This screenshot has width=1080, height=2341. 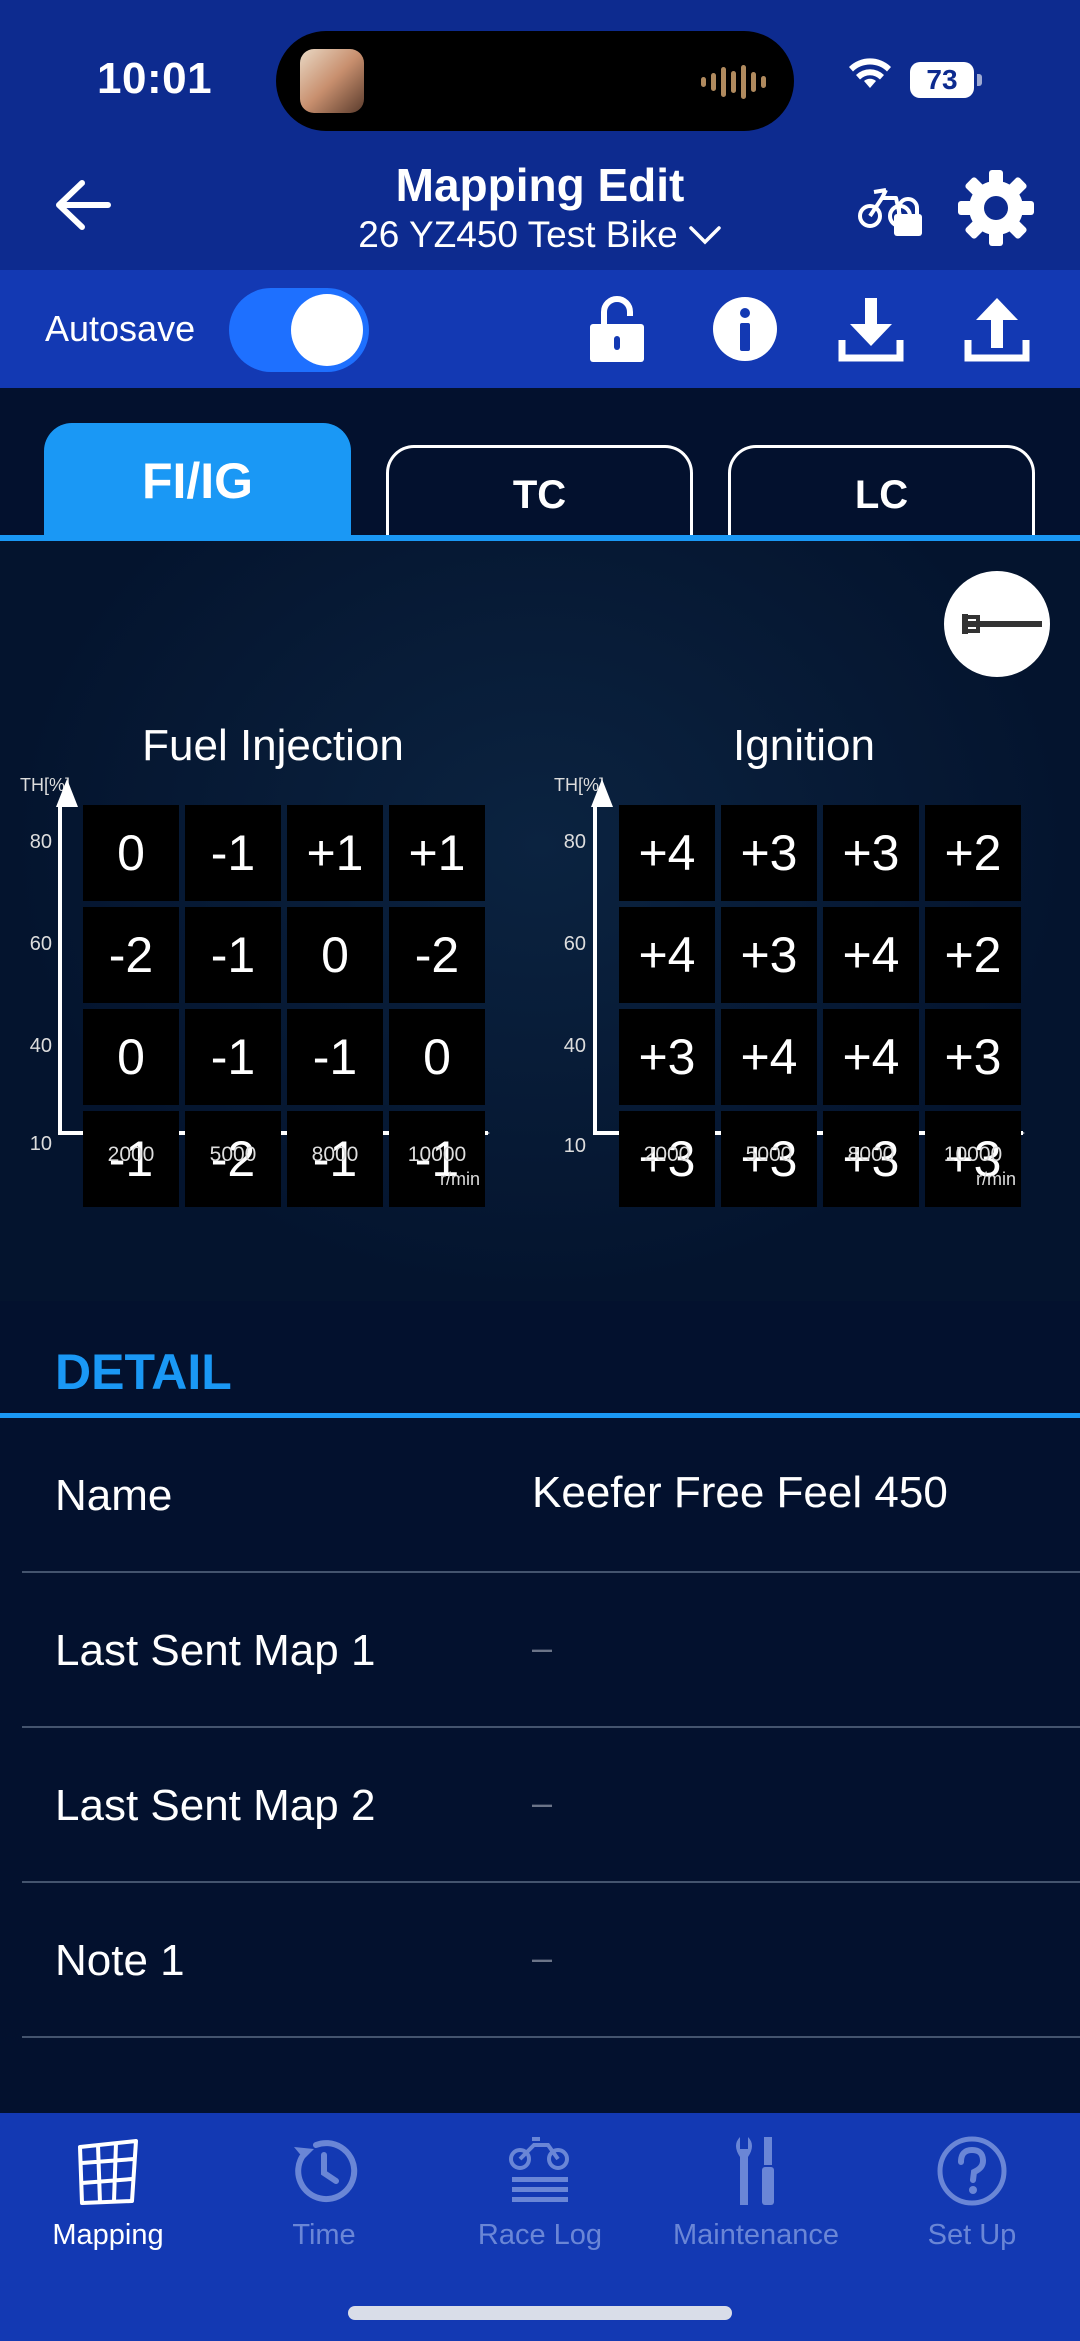 What do you see at coordinates (870, 73) in the screenshot?
I see `wifi-icon` at bounding box center [870, 73].